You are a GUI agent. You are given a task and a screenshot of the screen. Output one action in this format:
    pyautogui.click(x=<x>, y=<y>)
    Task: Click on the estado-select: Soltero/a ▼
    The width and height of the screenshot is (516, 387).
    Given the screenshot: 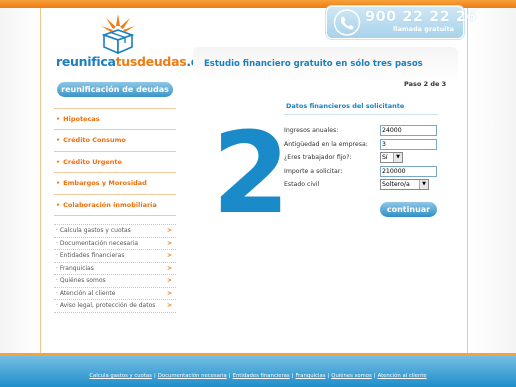 What is the action you would take?
    pyautogui.click(x=404, y=184)
    